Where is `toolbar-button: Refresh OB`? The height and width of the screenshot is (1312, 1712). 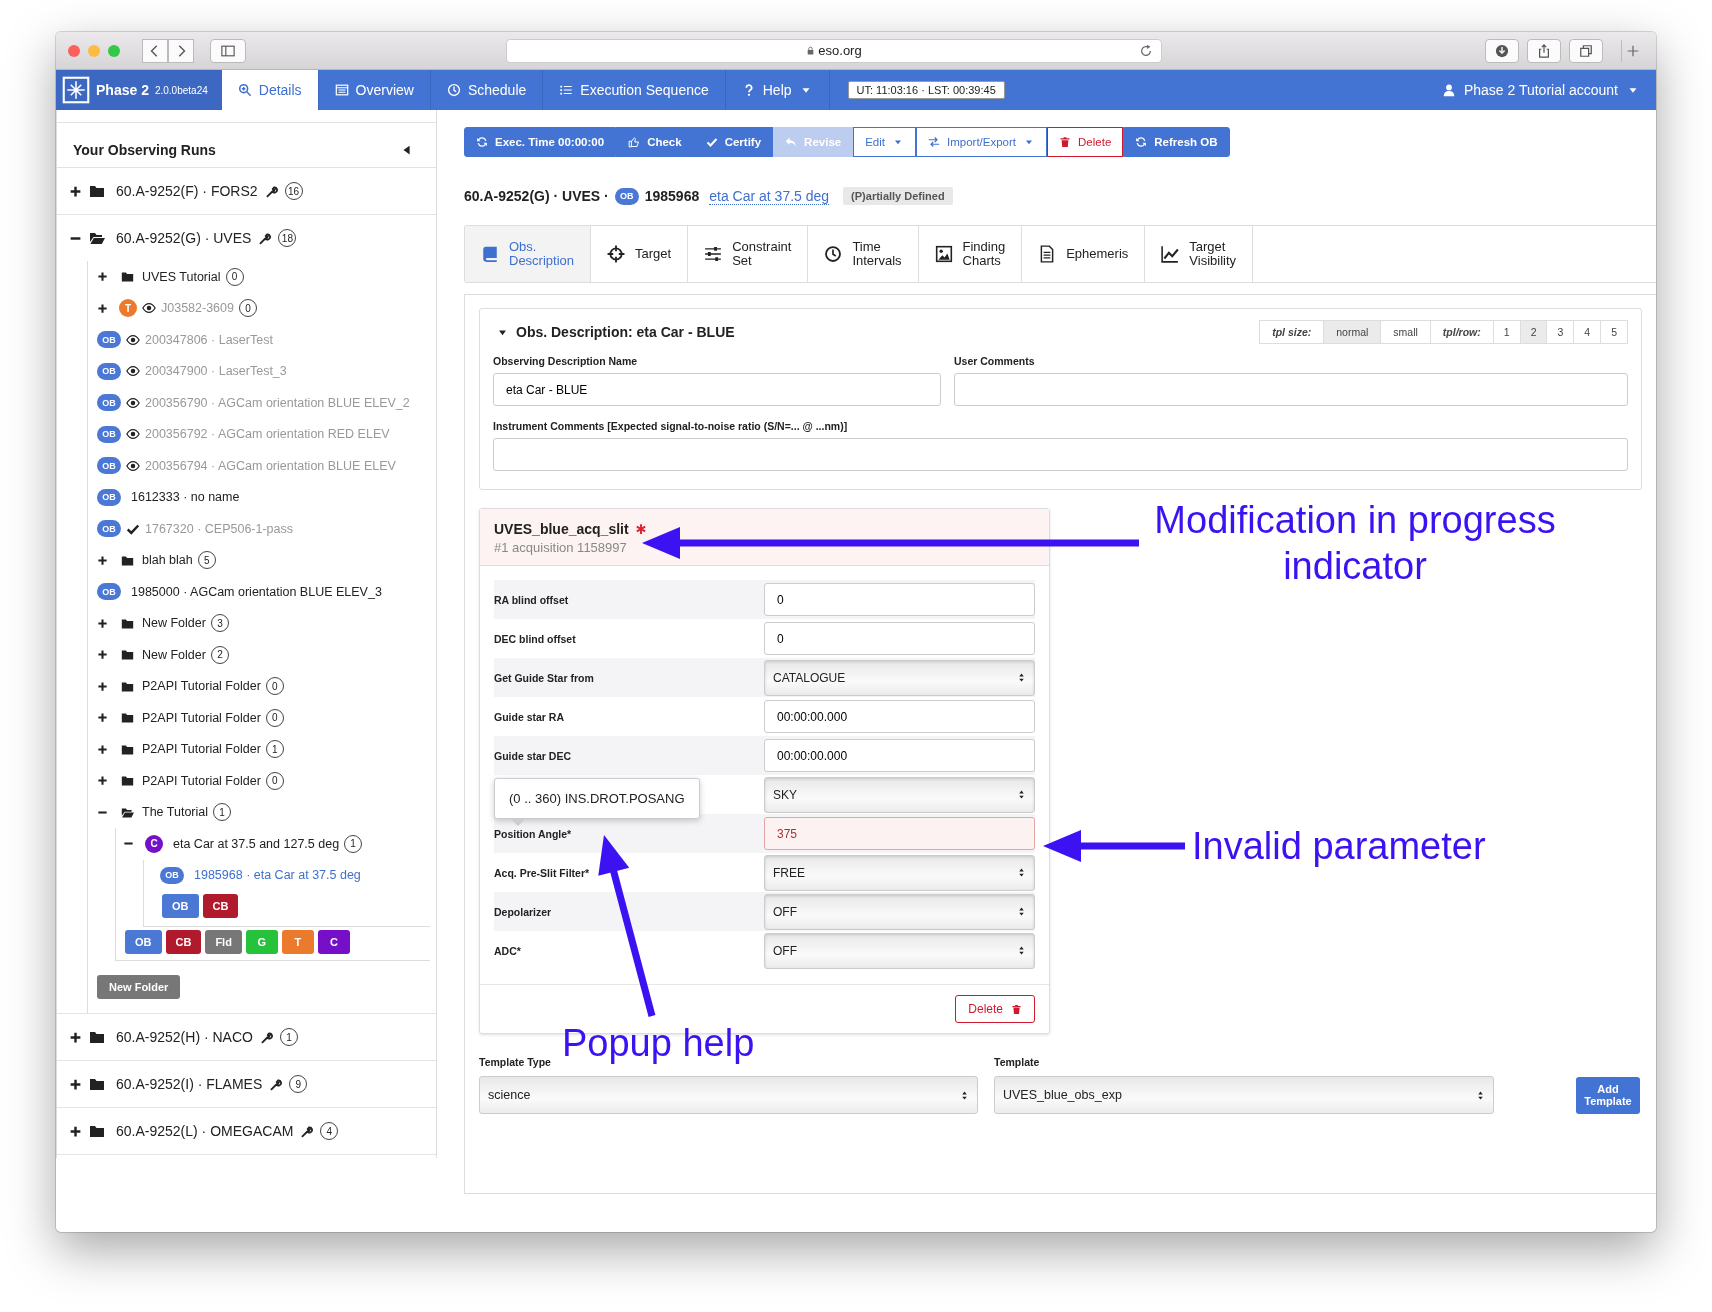
toolbar-button: Refresh OB is located at coordinates (1176, 142).